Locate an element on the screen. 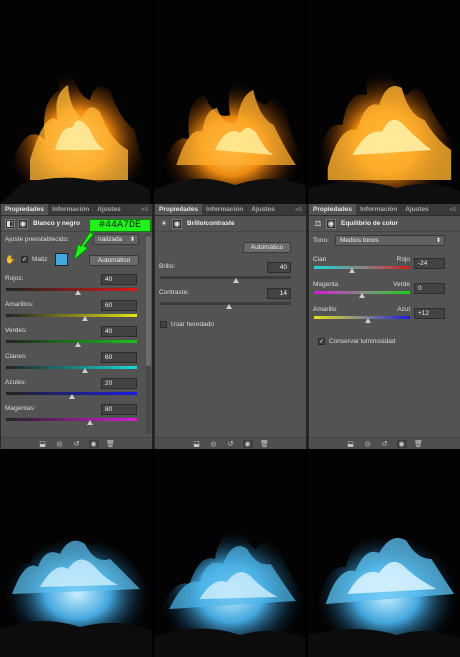 The image size is (460, 657). chevron-down-icon: ⬍ is located at coordinates (132, 240).